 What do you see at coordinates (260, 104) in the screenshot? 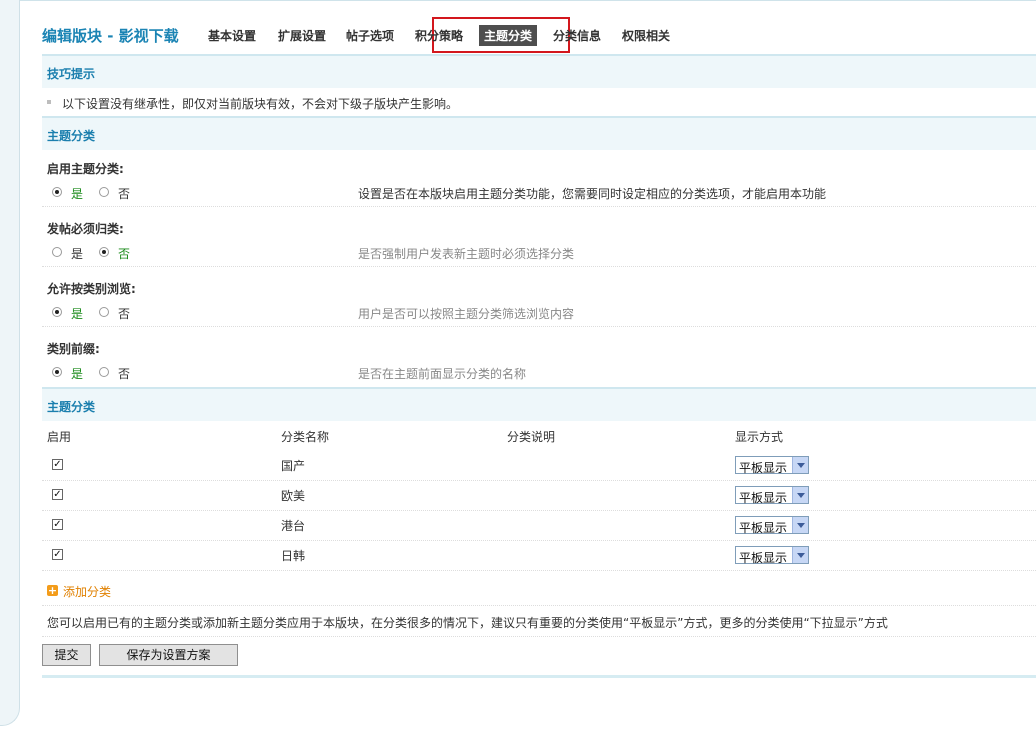
I see `tips-text: 以下设置没有继承性，即仅对当前版块有效，不会对下级子版块产生影响。` at bounding box center [260, 104].